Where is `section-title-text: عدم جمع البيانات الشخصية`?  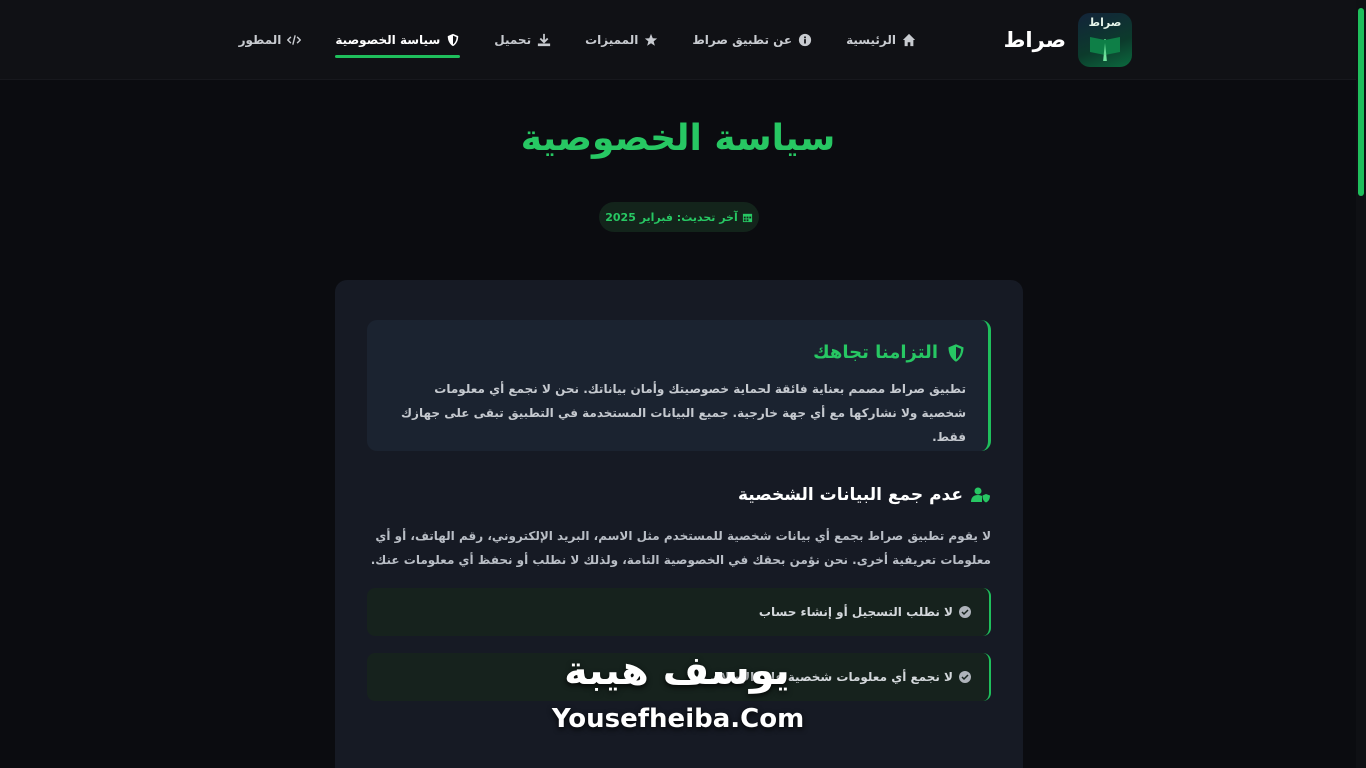 section-title-text: عدم جمع البيانات الشخصية is located at coordinates (850, 495).